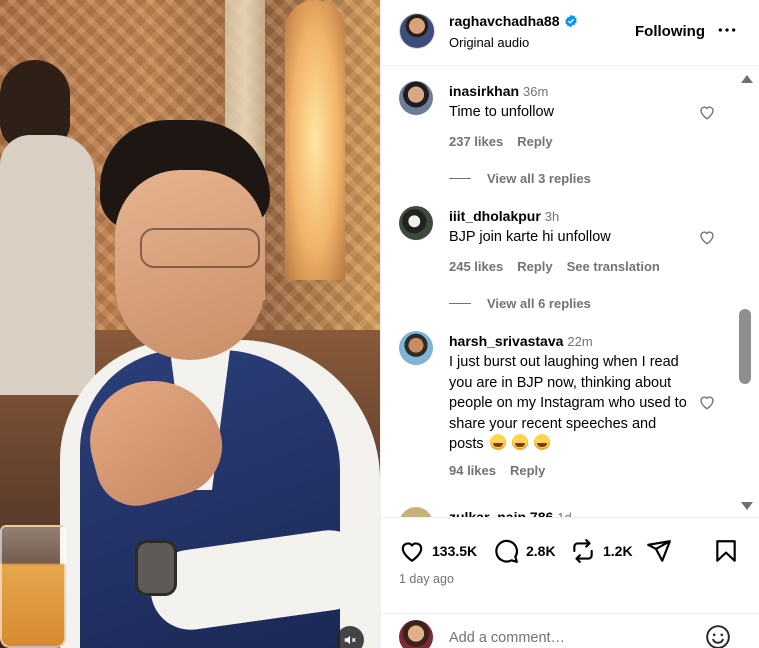 This screenshot has height=648, width=759. What do you see at coordinates (476, 141) in the screenshot?
I see `comment-likes: 237 likes` at bounding box center [476, 141].